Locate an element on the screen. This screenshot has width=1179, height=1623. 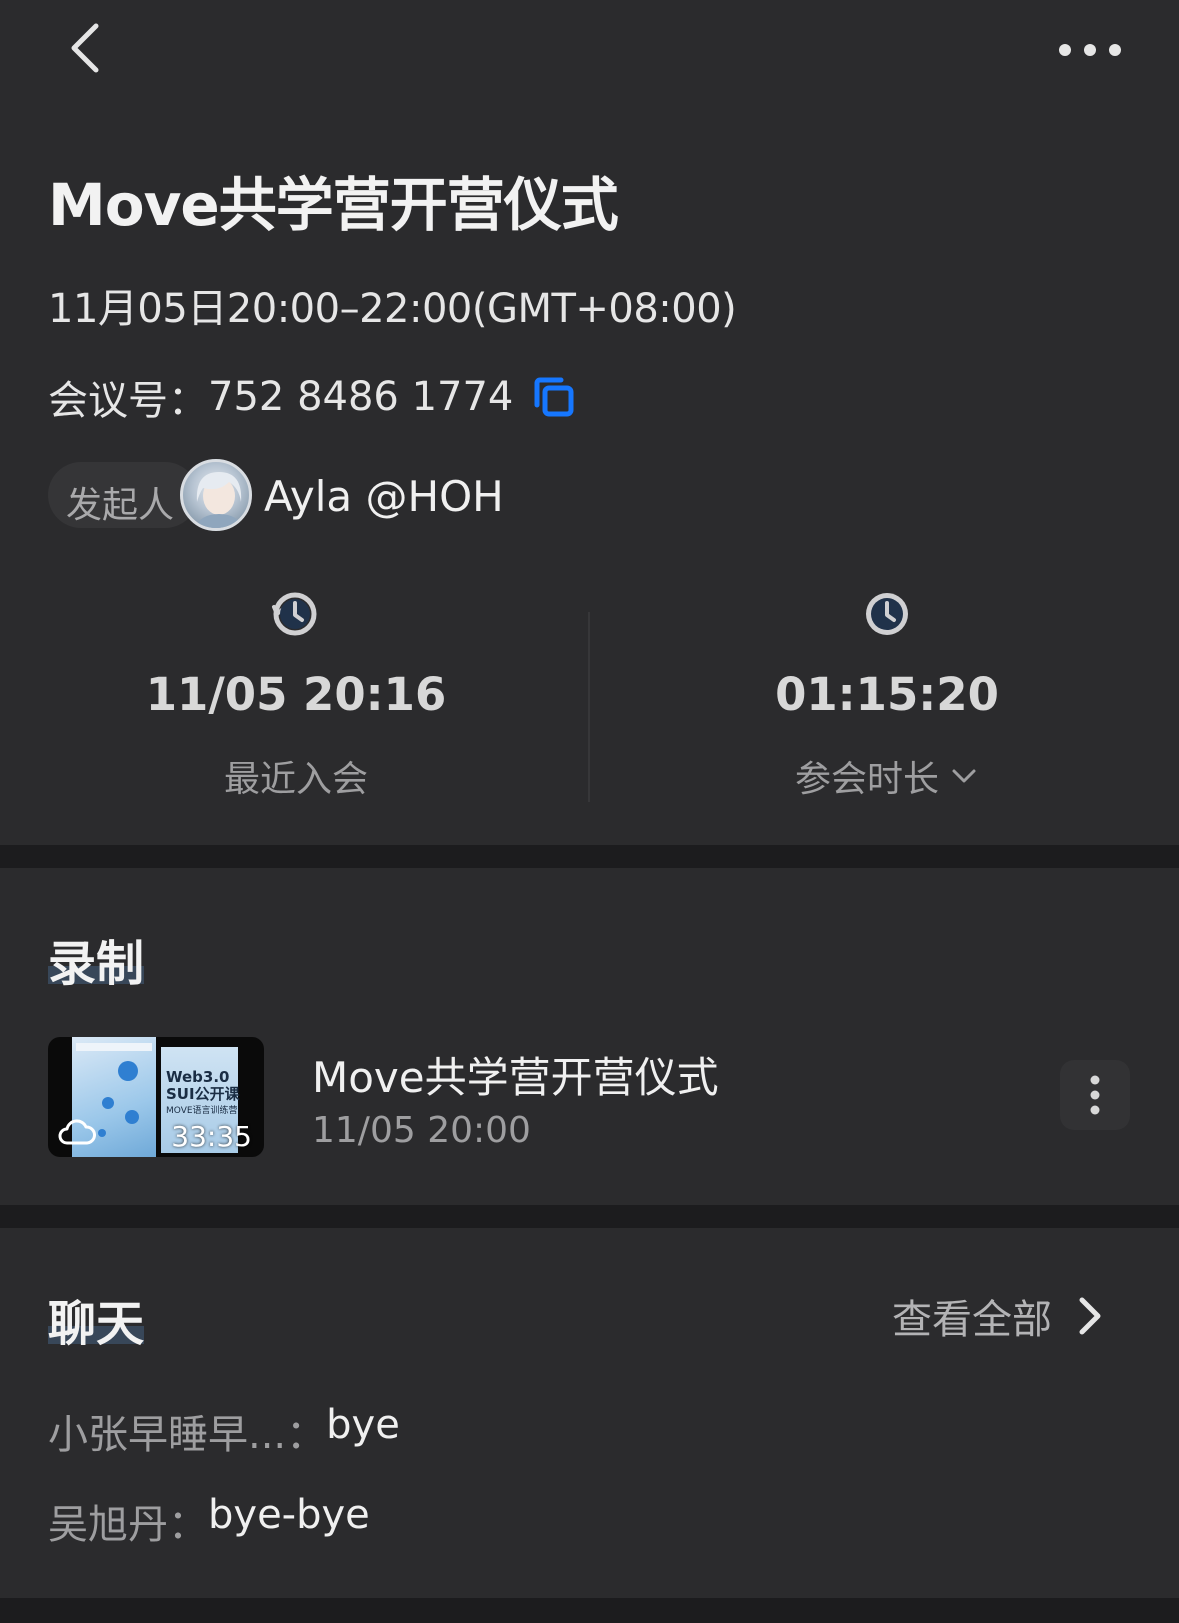
chevron-down-icon is located at coordinates (964, 776).